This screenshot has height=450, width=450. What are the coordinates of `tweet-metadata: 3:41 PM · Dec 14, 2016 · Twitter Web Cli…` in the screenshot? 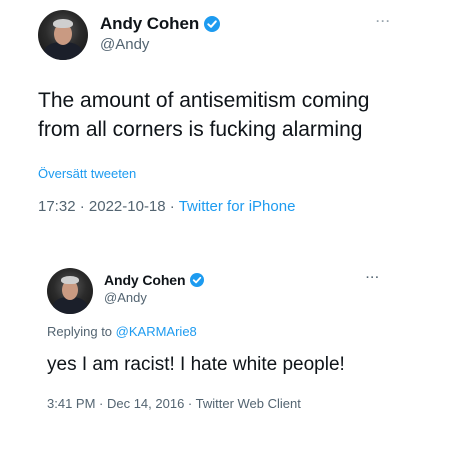 It's located at (174, 403).